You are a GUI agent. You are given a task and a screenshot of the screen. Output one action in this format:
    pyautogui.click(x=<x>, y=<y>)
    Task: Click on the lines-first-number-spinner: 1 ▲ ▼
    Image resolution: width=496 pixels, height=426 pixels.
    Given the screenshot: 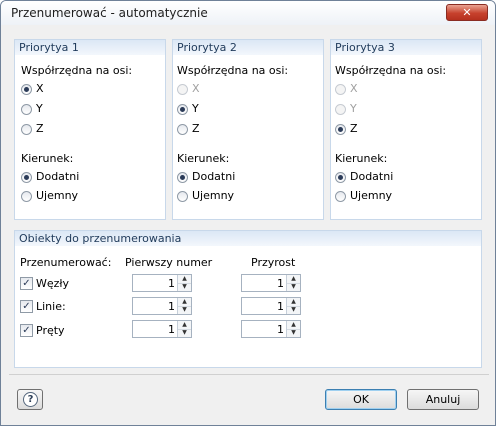 What is the action you would take?
    pyautogui.click(x=162, y=306)
    